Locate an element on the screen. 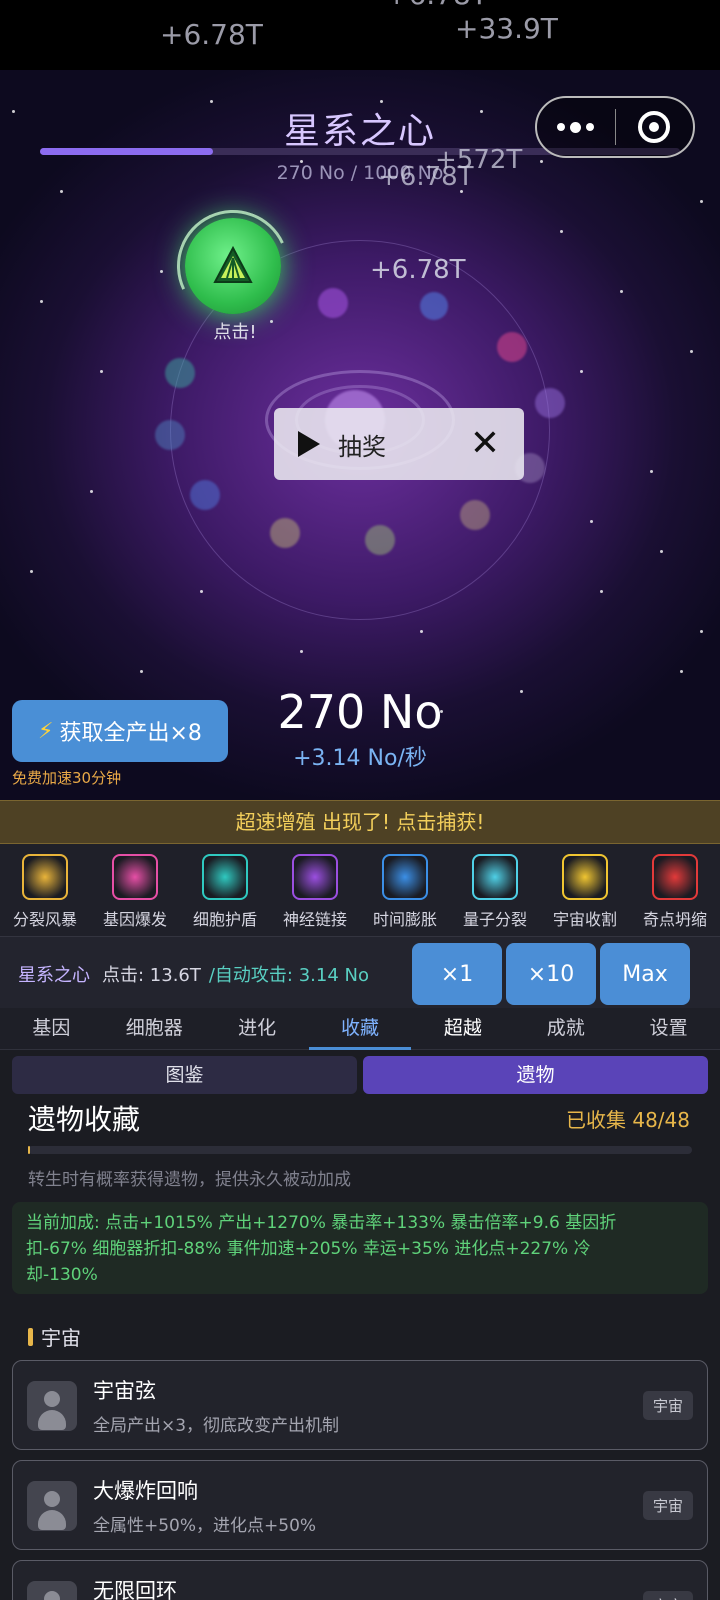 The image size is (720, 1600). skill-label: 分裂风暴 is located at coordinates (44, 919).